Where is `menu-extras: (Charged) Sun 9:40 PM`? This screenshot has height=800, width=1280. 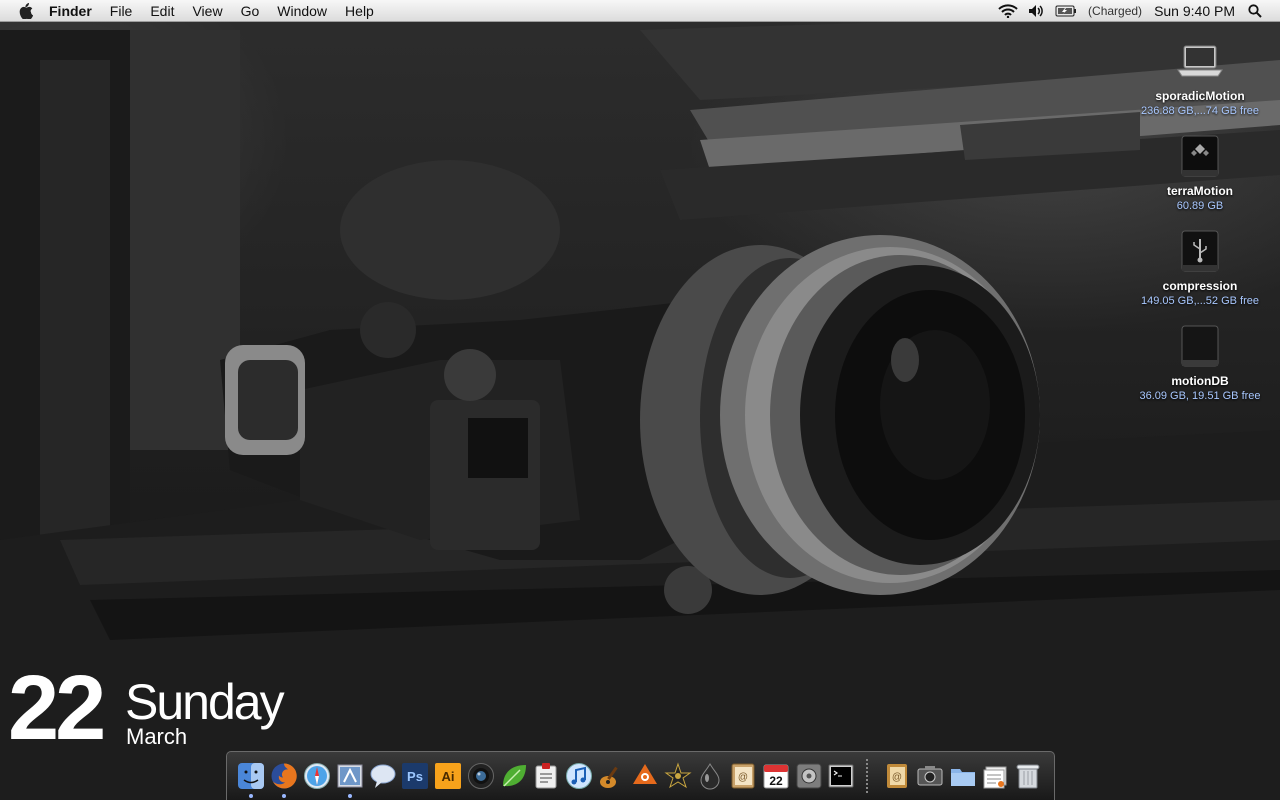
menu-extras: (Charged) Sun 9:40 PM is located at coordinates (1137, 11).